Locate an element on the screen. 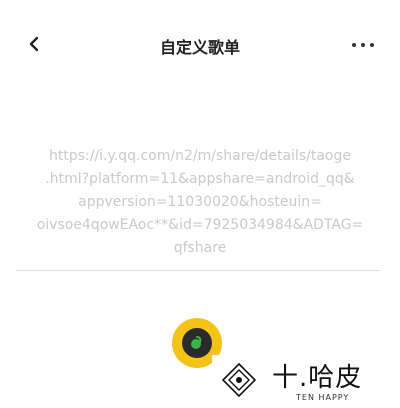  watermark: 十.哈皮 TEN HAPPY is located at coordinates (306, 381).